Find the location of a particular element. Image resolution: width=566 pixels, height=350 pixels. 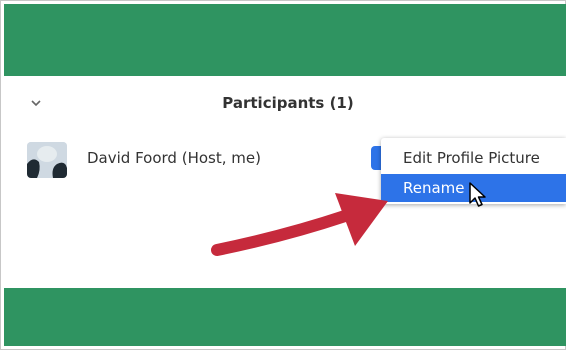

participant-name: David Foord (Host, me) is located at coordinates (174, 158).